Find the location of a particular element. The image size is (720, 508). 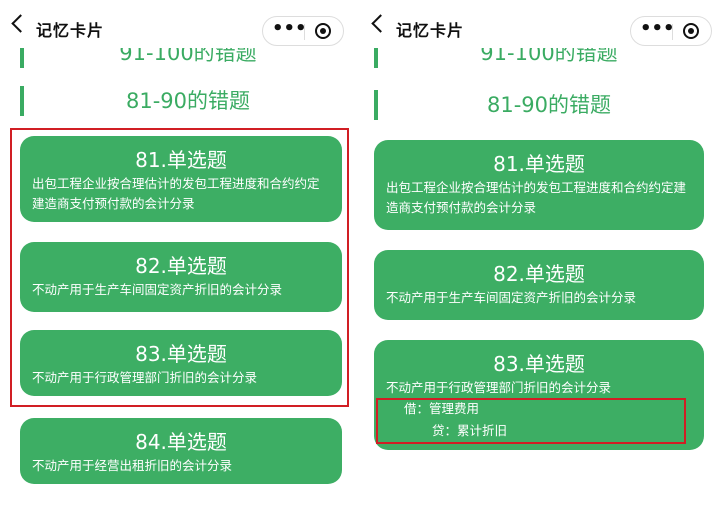

card-84: 84.单选题 不动产用于经营出租折旧的会计分录 is located at coordinates (181, 451).